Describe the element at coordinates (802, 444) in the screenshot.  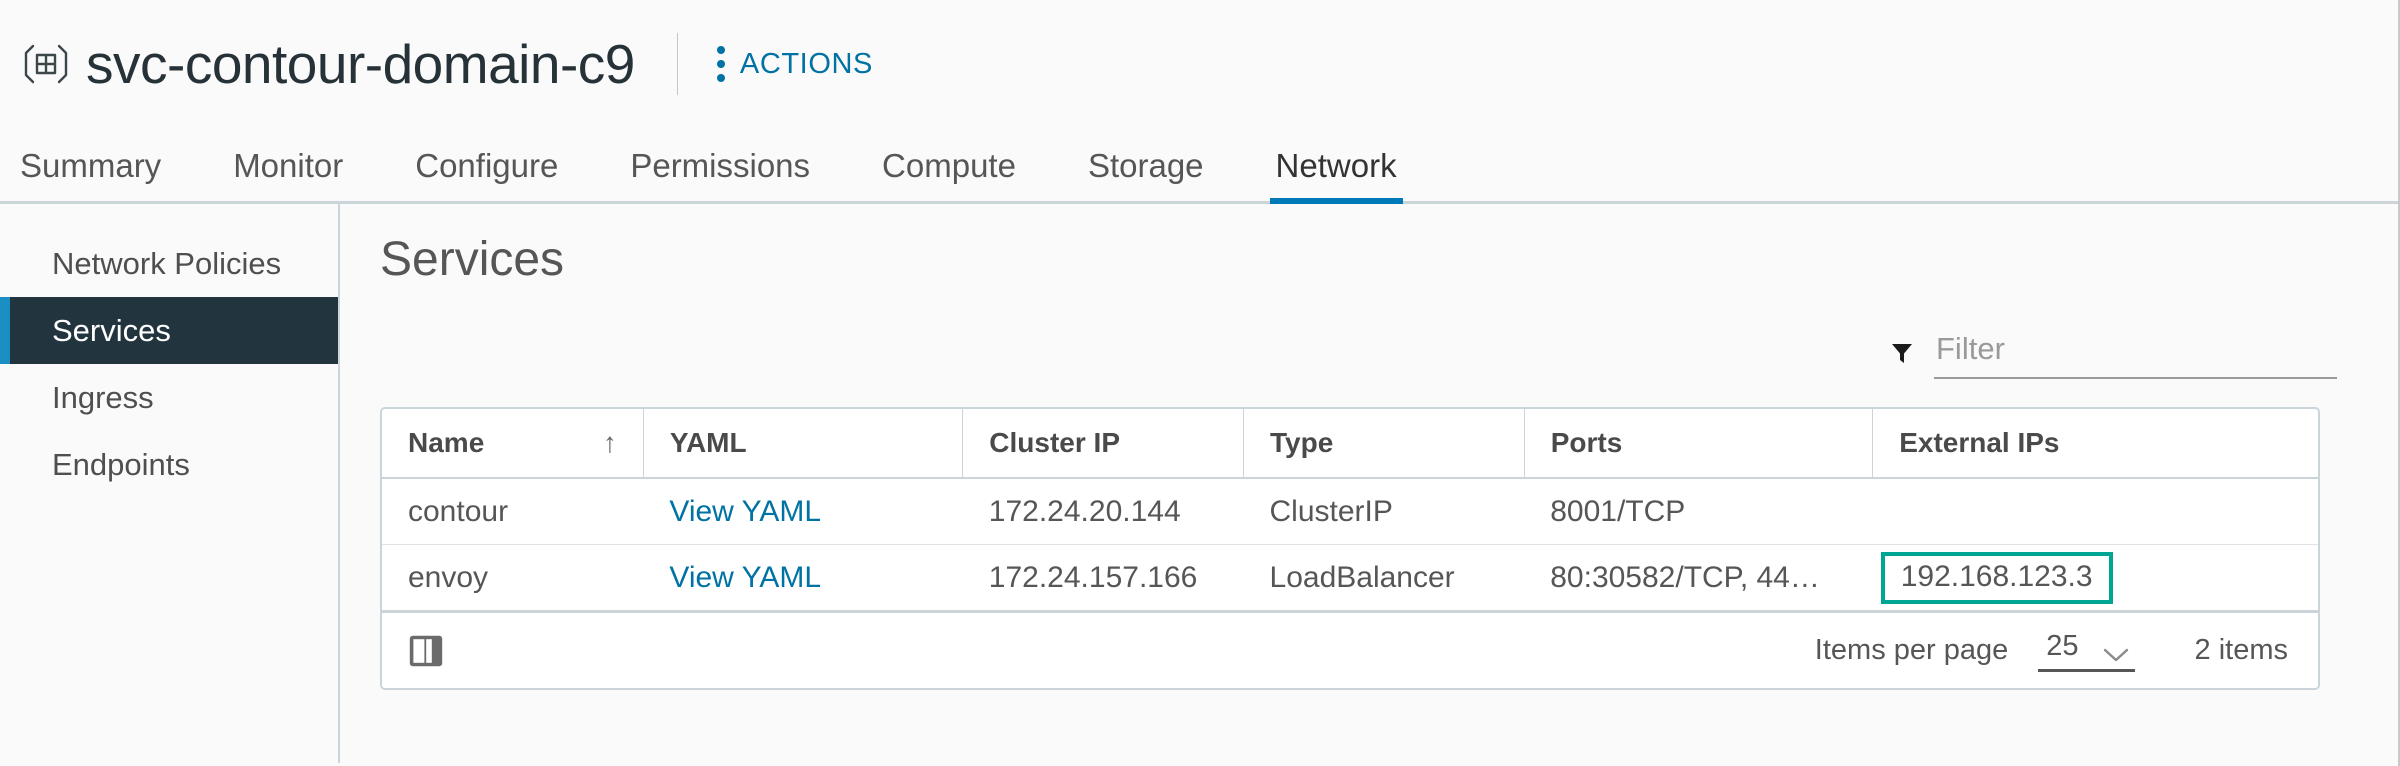
I see `column-header-yaml: YAML` at that location.